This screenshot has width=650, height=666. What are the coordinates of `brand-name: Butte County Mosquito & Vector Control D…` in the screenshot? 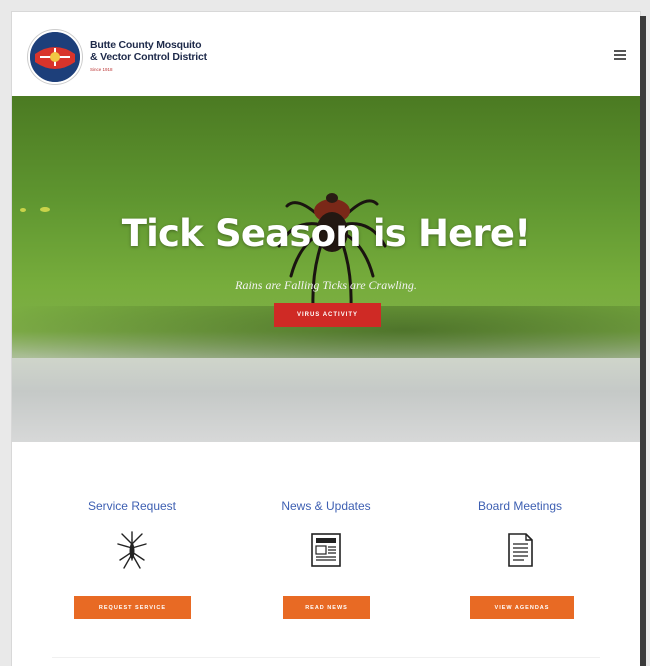 It's located at (148, 57).